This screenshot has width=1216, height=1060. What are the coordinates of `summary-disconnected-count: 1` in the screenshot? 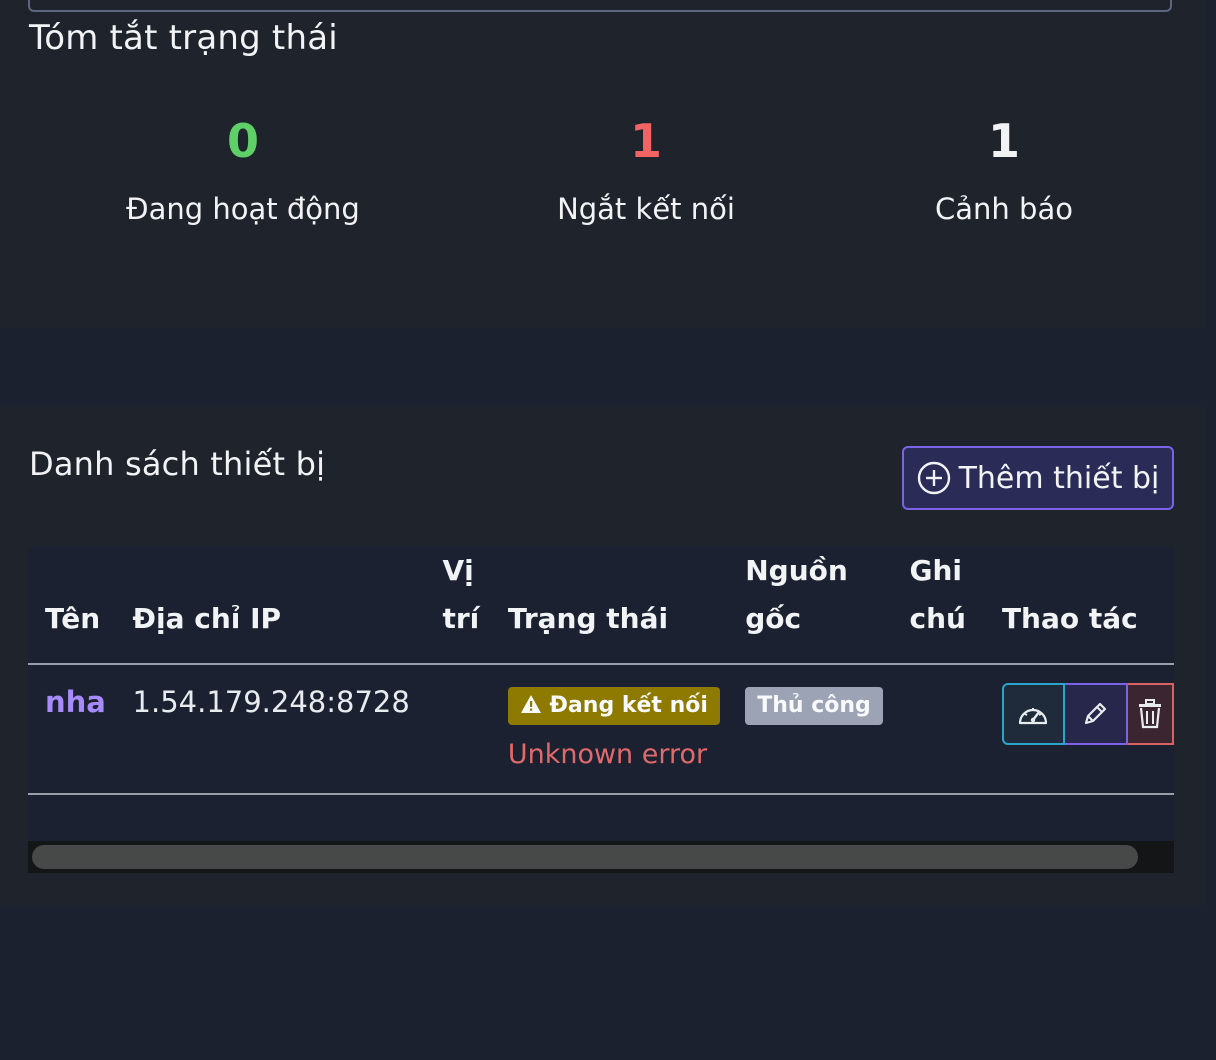 It's located at (645, 141).